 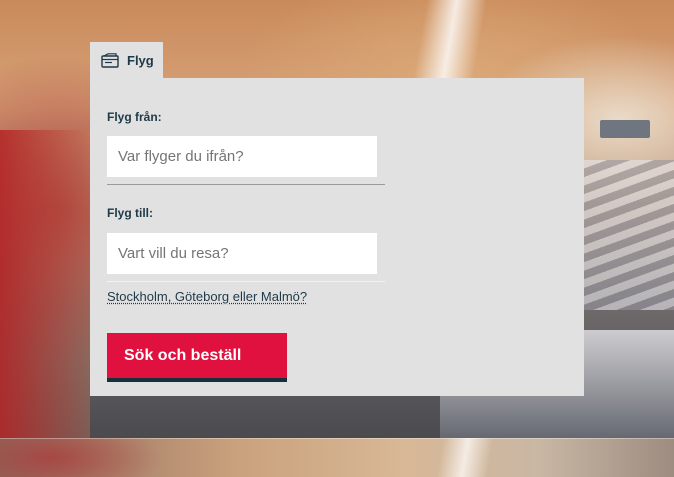 I want to click on from-underline, so click(x=246, y=184).